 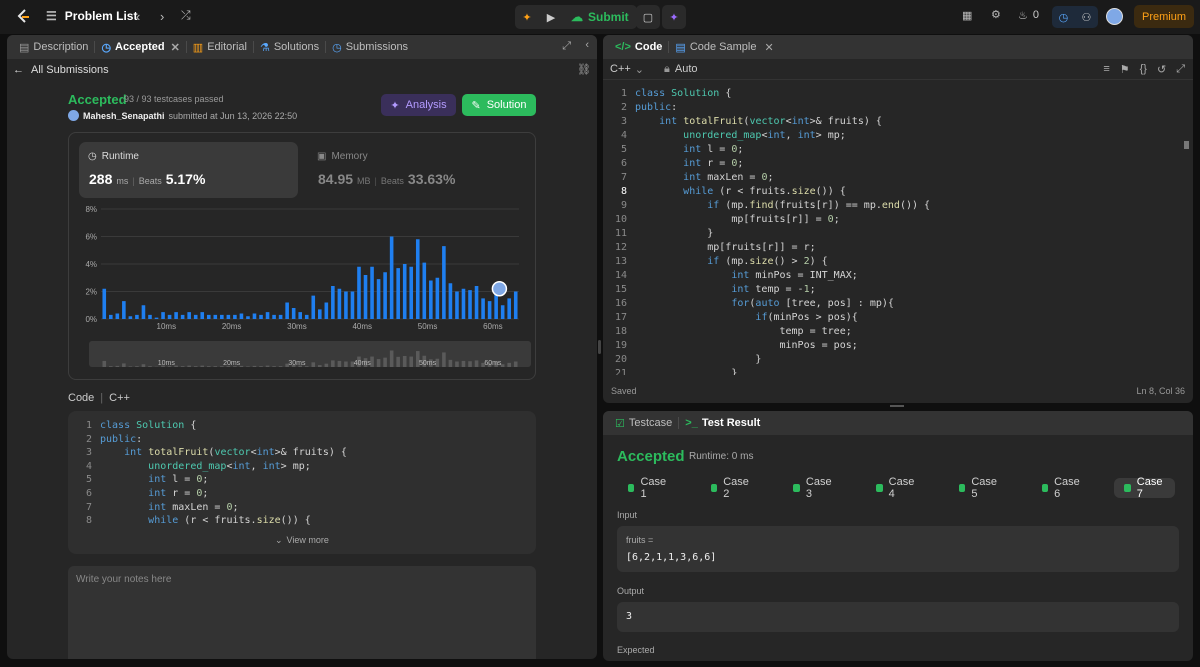 What do you see at coordinates (186, 15) in the screenshot?
I see `shuffle-icon: ⤮` at bounding box center [186, 15].